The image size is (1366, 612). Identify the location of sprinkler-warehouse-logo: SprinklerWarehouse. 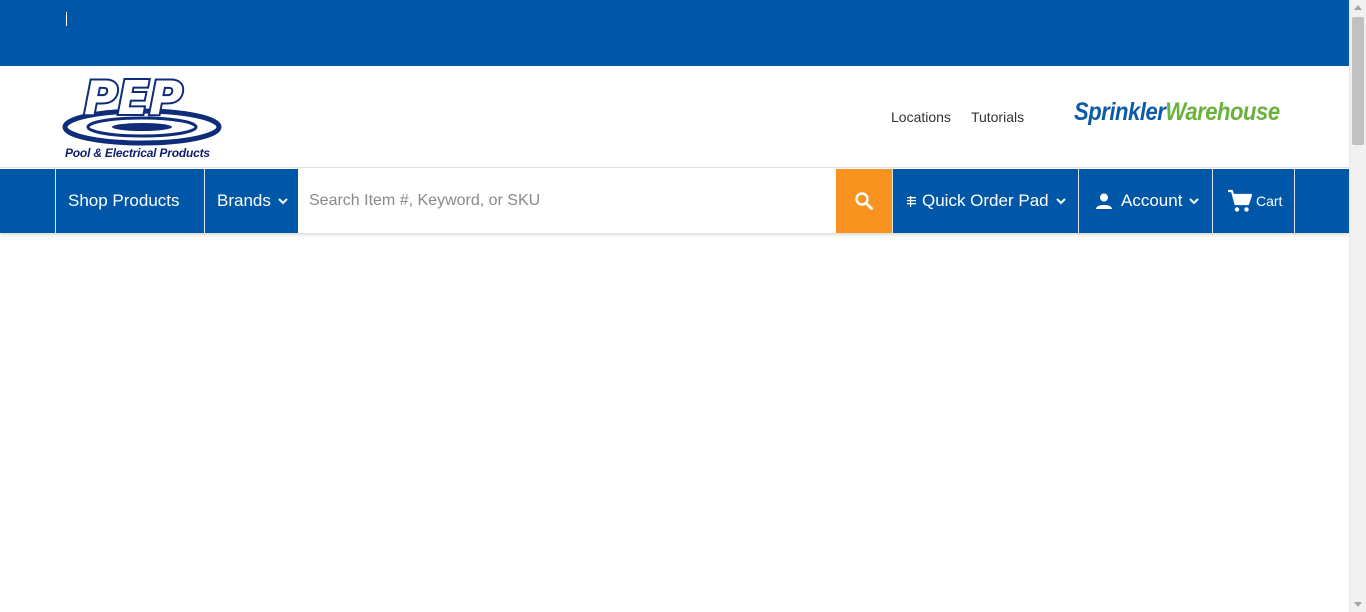
(1177, 112).